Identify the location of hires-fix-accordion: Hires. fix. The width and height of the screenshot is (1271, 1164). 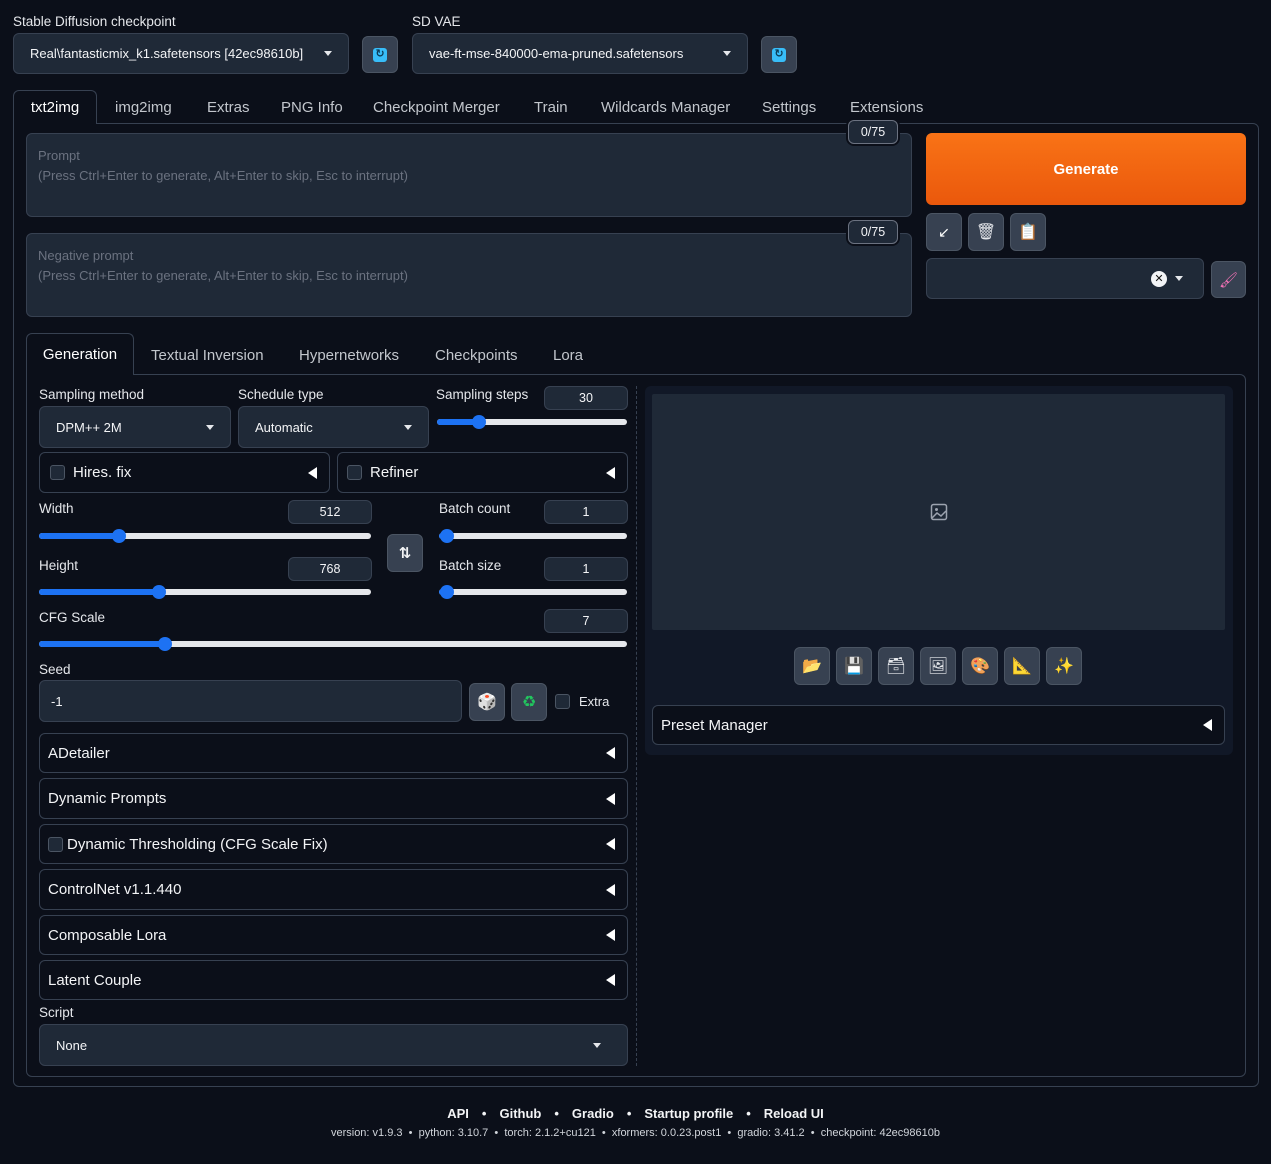
(184, 472).